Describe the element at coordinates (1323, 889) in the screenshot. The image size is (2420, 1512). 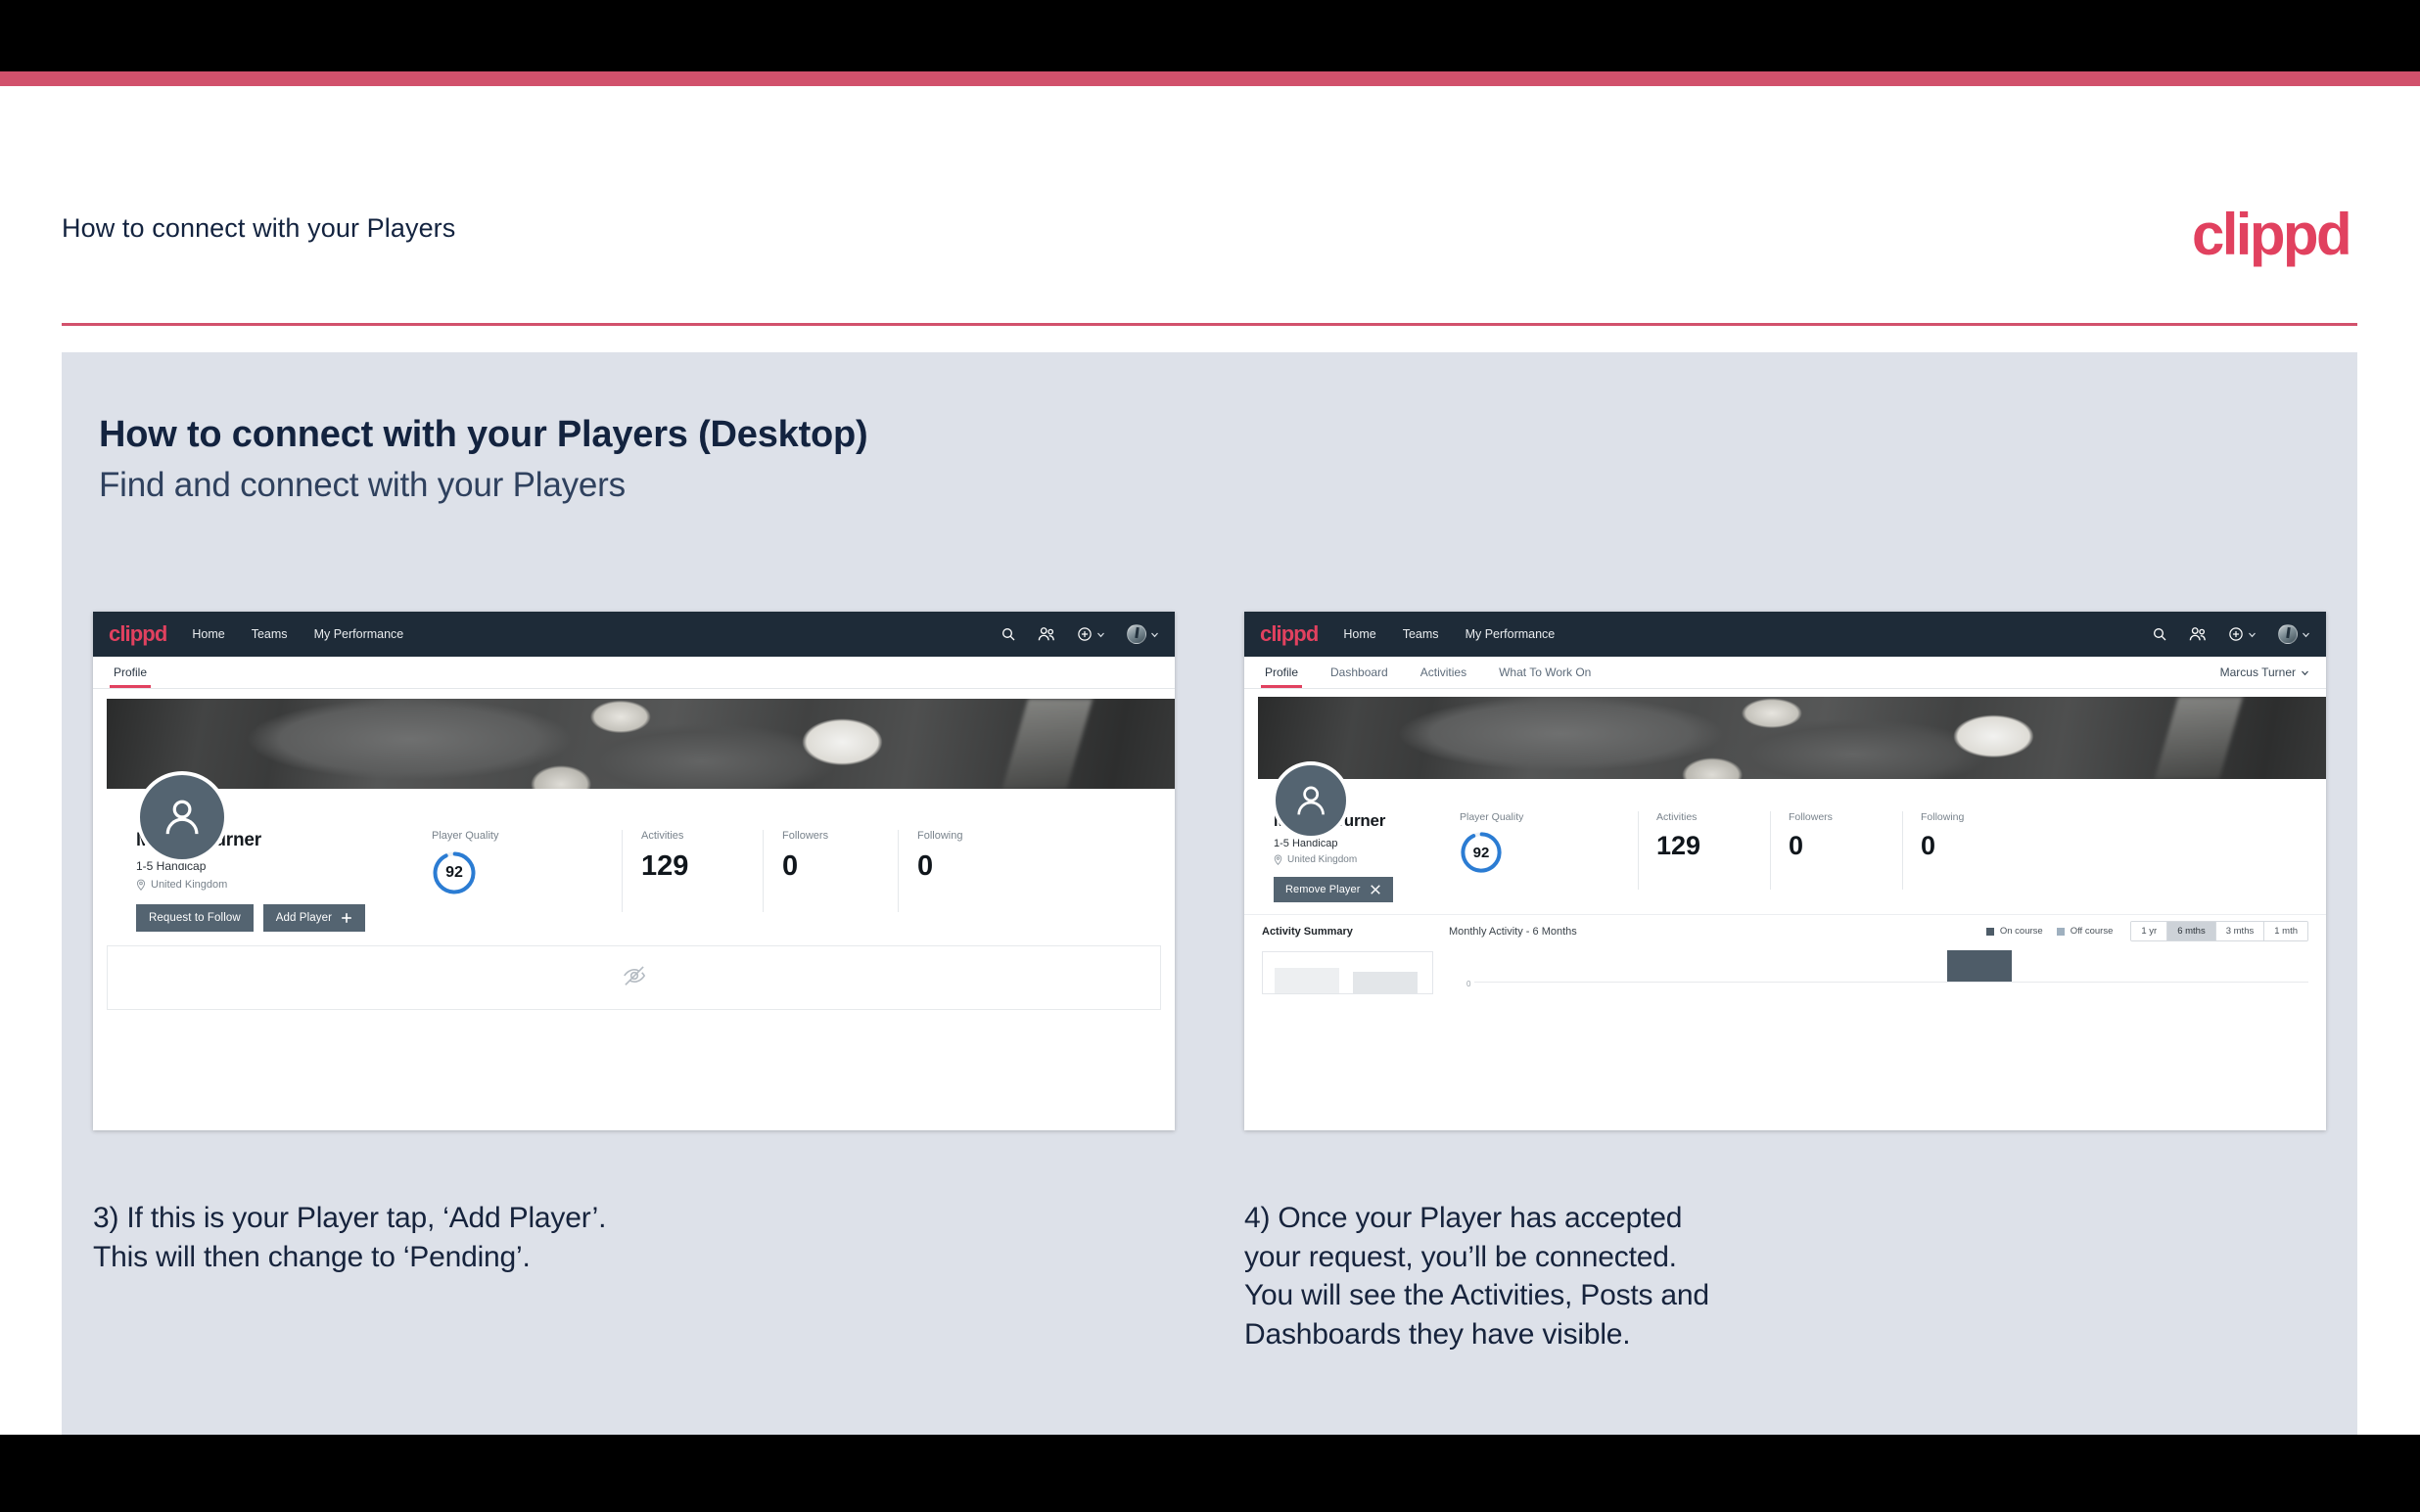
I see `remove-player-label: Remove Player` at that location.